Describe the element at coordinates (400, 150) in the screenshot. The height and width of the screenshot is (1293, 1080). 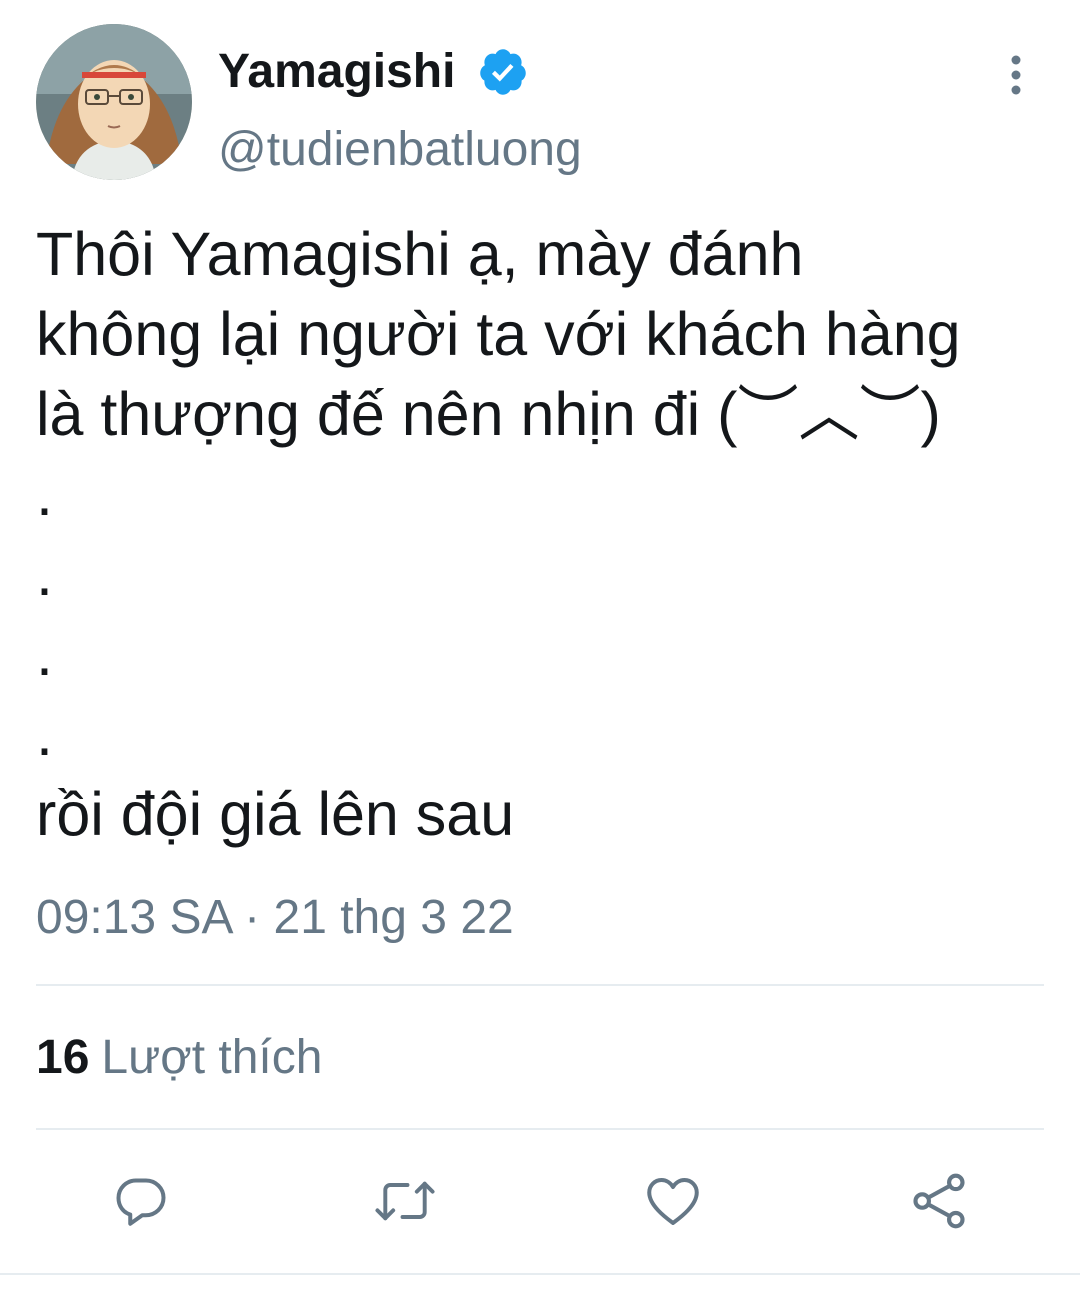
I see `user-handle: @tudienbatluong` at that location.